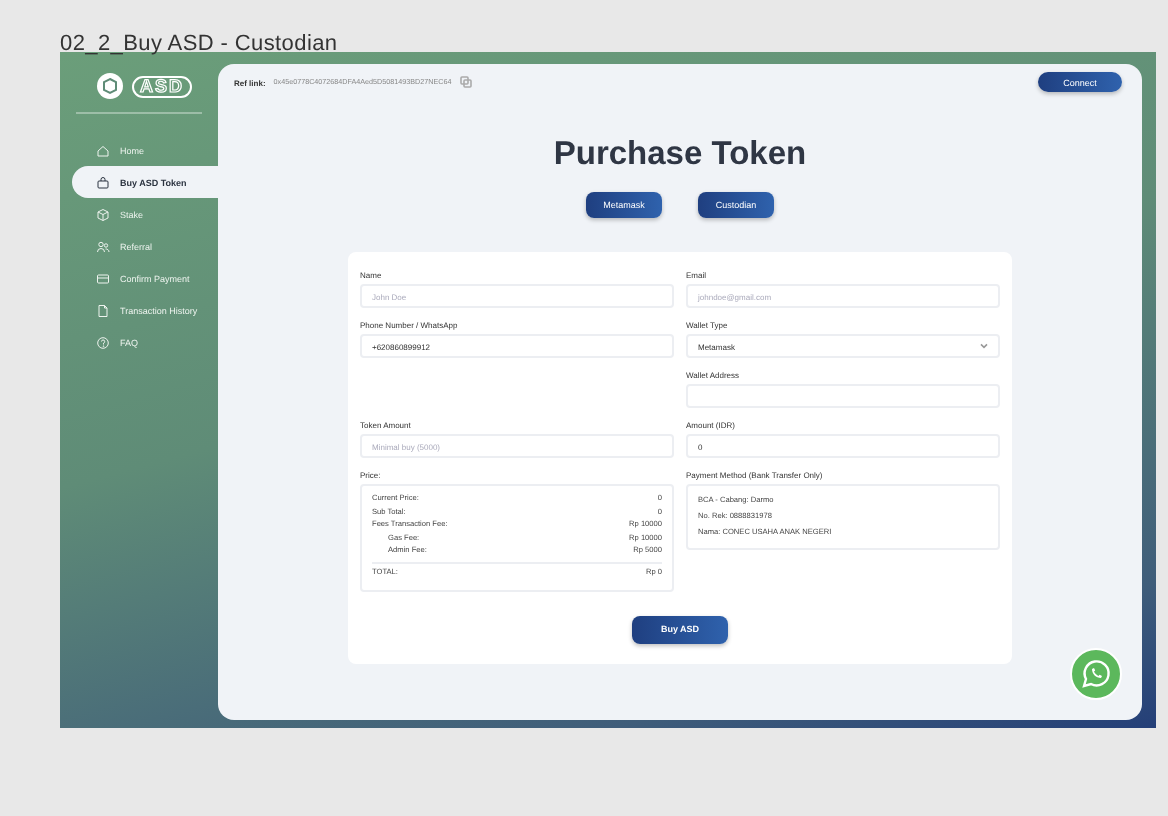 This screenshot has width=1168, height=816. What do you see at coordinates (110, 86) in the screenshot?
I see `logo-icon` at bounding box center [110, 86].